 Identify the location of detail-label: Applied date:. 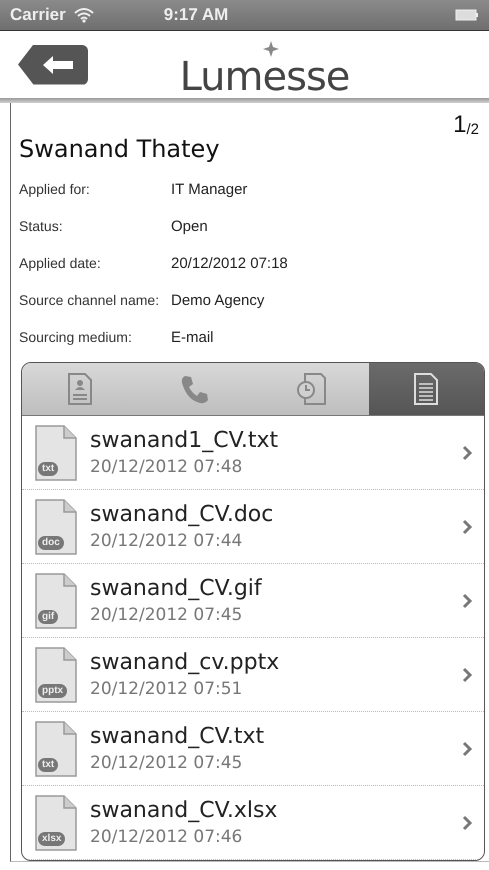
(60, 263).